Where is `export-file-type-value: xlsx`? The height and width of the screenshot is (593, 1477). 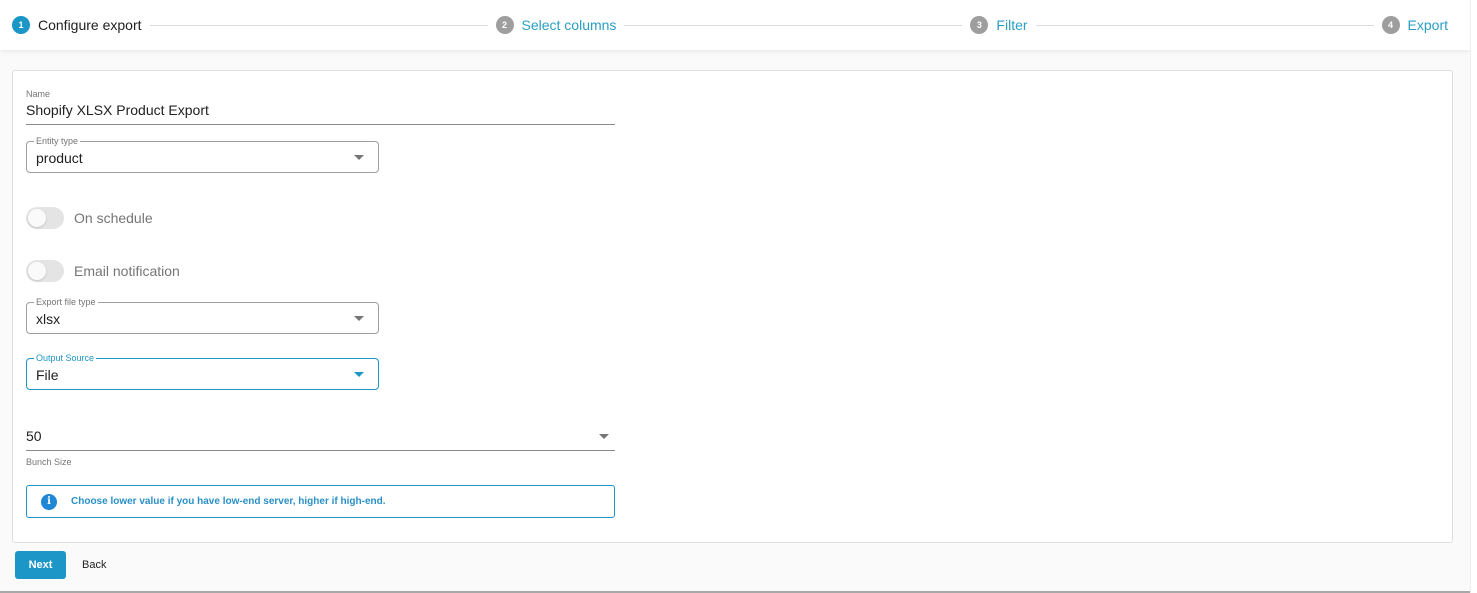
export-file-type-value: xlsx is located at coordinates (48, 319).